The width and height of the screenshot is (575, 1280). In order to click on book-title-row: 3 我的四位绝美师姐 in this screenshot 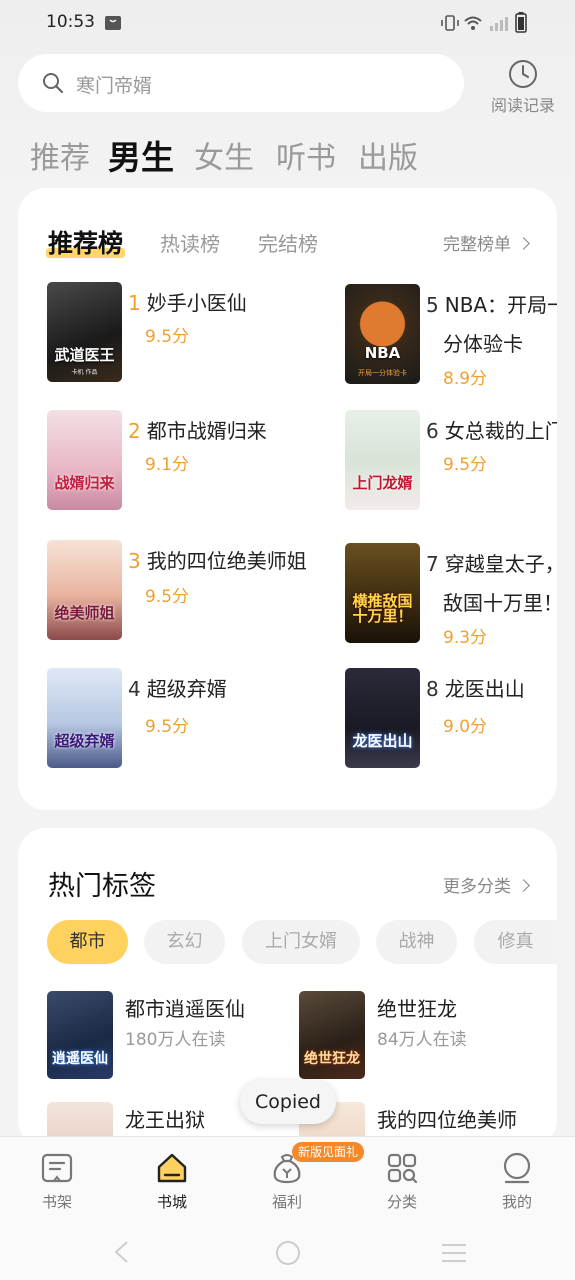, I will do `click(217, 559)`.